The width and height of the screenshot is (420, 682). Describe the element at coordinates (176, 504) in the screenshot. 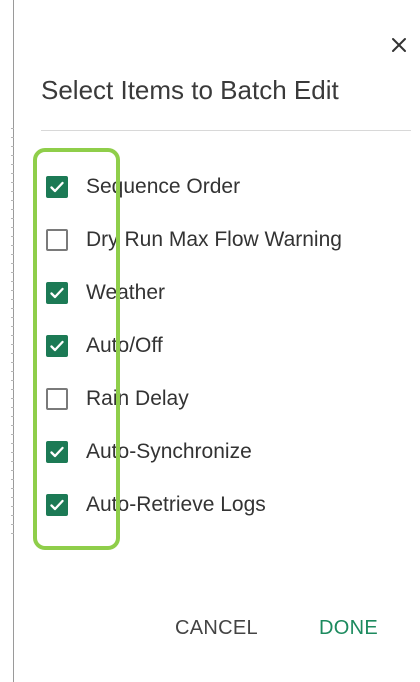

I see `item-label: Auto-Retrieve Logs` at that location.